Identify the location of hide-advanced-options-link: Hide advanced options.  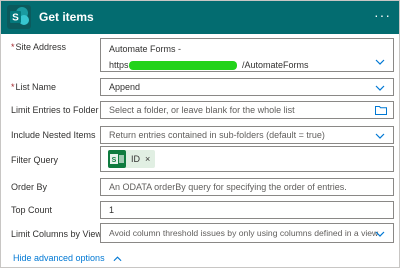
(67, 258).